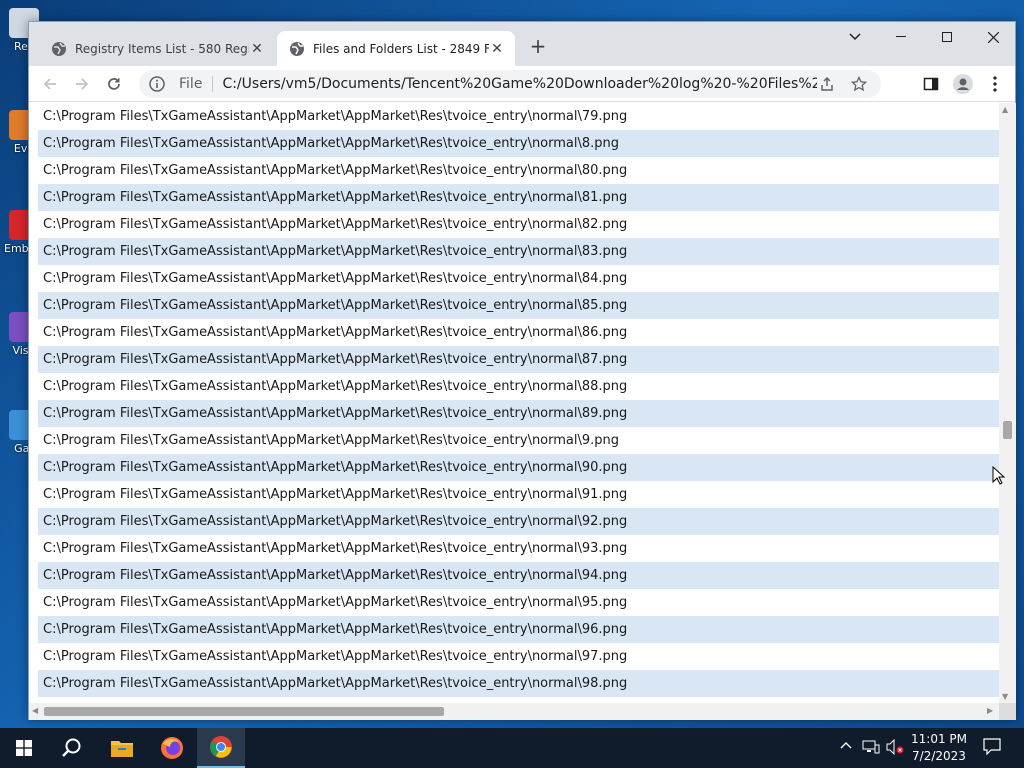 The width and height of the screenshot is (1024, 768). I want to click on network-icon, so click(871, 748).